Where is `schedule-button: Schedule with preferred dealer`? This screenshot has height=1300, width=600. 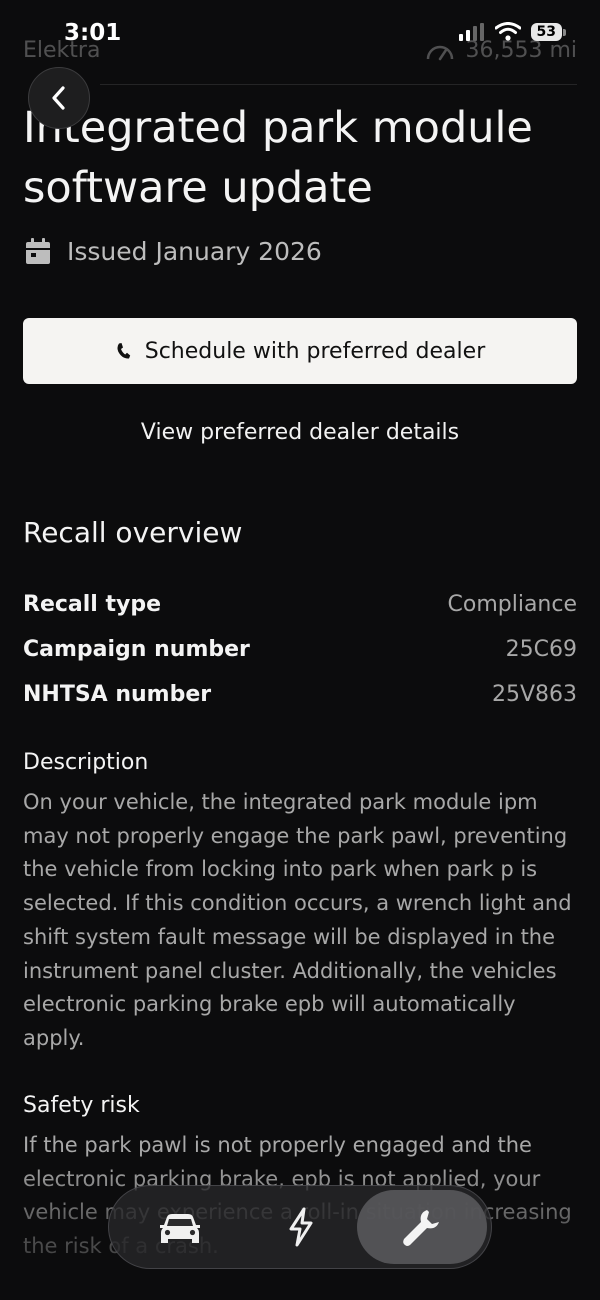 schedule-button: Schedule with preferred dealer is located at coordinates (300, 351).